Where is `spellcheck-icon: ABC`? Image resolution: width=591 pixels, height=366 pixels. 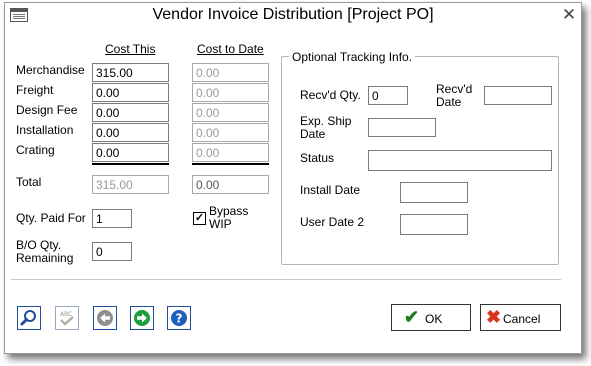 spellcheck-icon: ABC is located at coordinates (67, 318).